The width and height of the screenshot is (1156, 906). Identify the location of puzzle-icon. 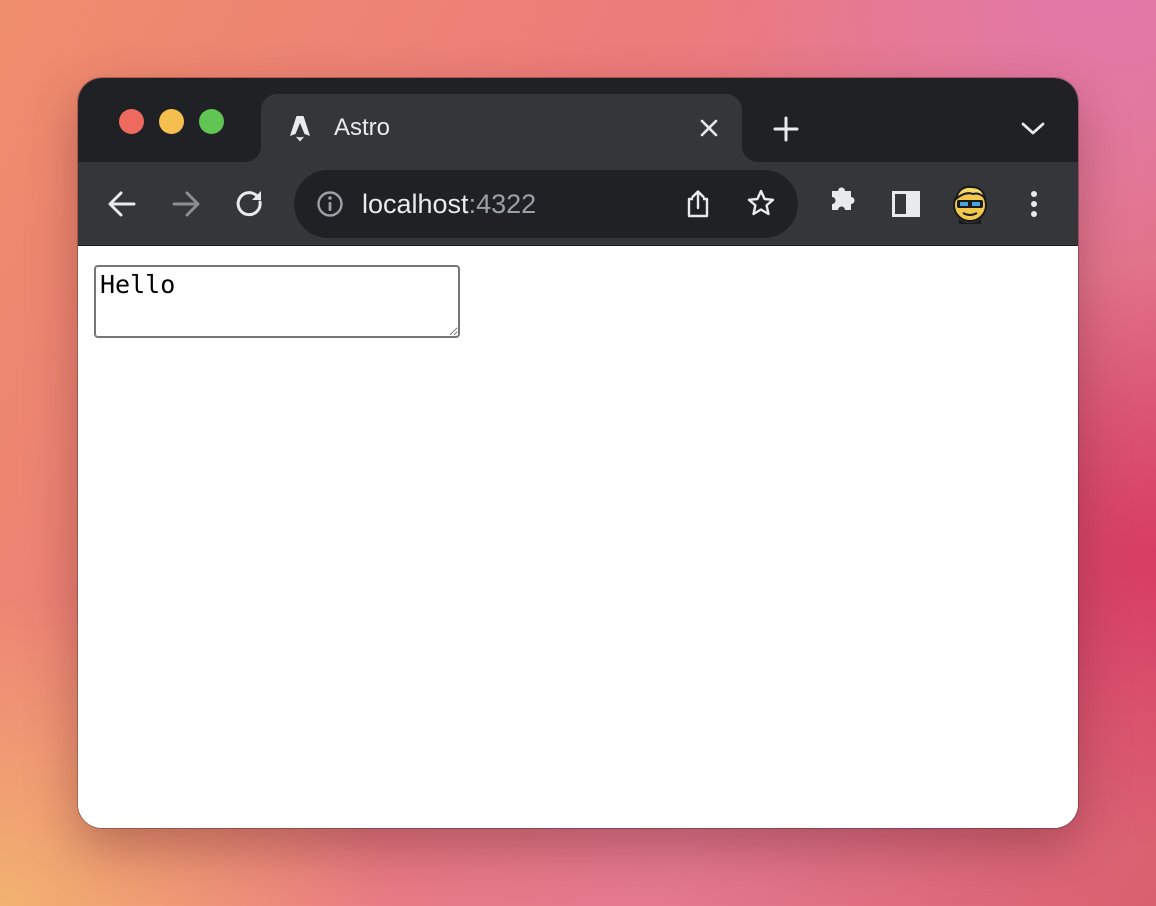
(843, 198).